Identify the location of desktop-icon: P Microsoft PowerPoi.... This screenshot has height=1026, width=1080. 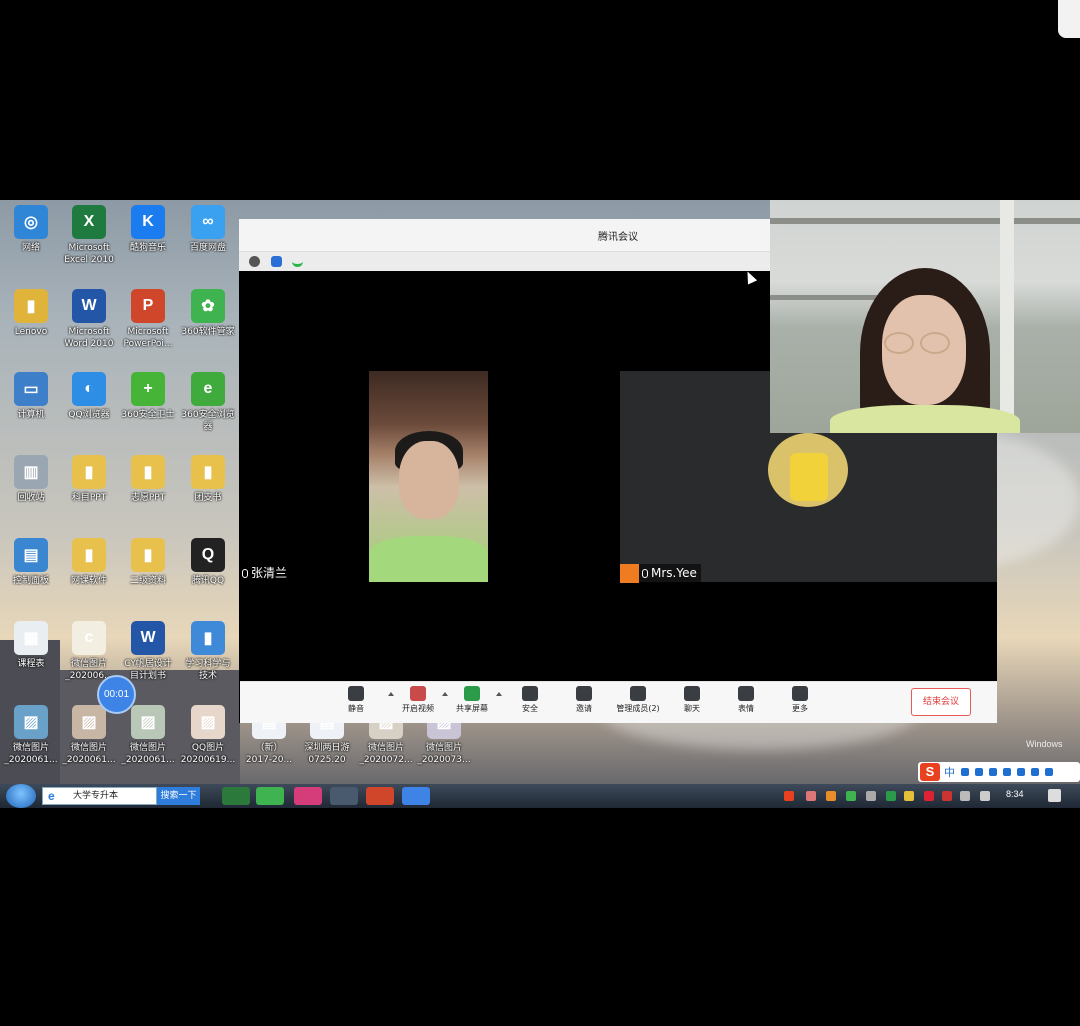
(148, 319).